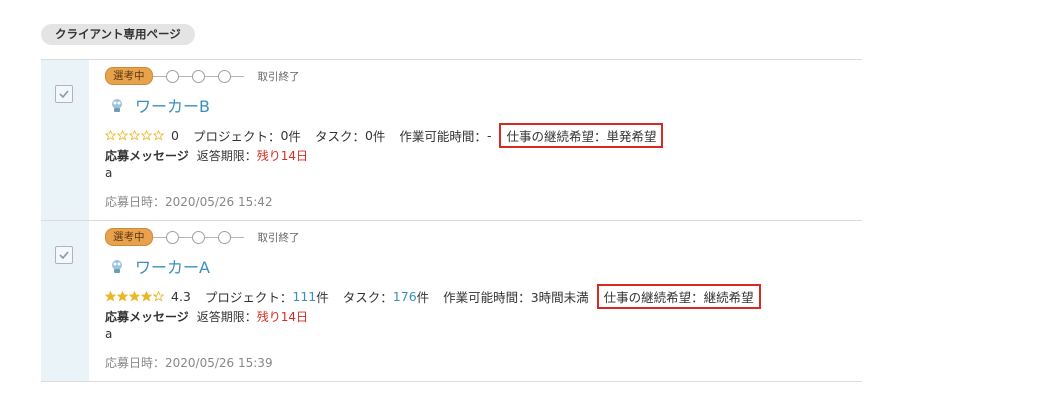 The width and height of the screenshot is (1050, 401). I want to click on tasks-count: 0, so click(368, 135).